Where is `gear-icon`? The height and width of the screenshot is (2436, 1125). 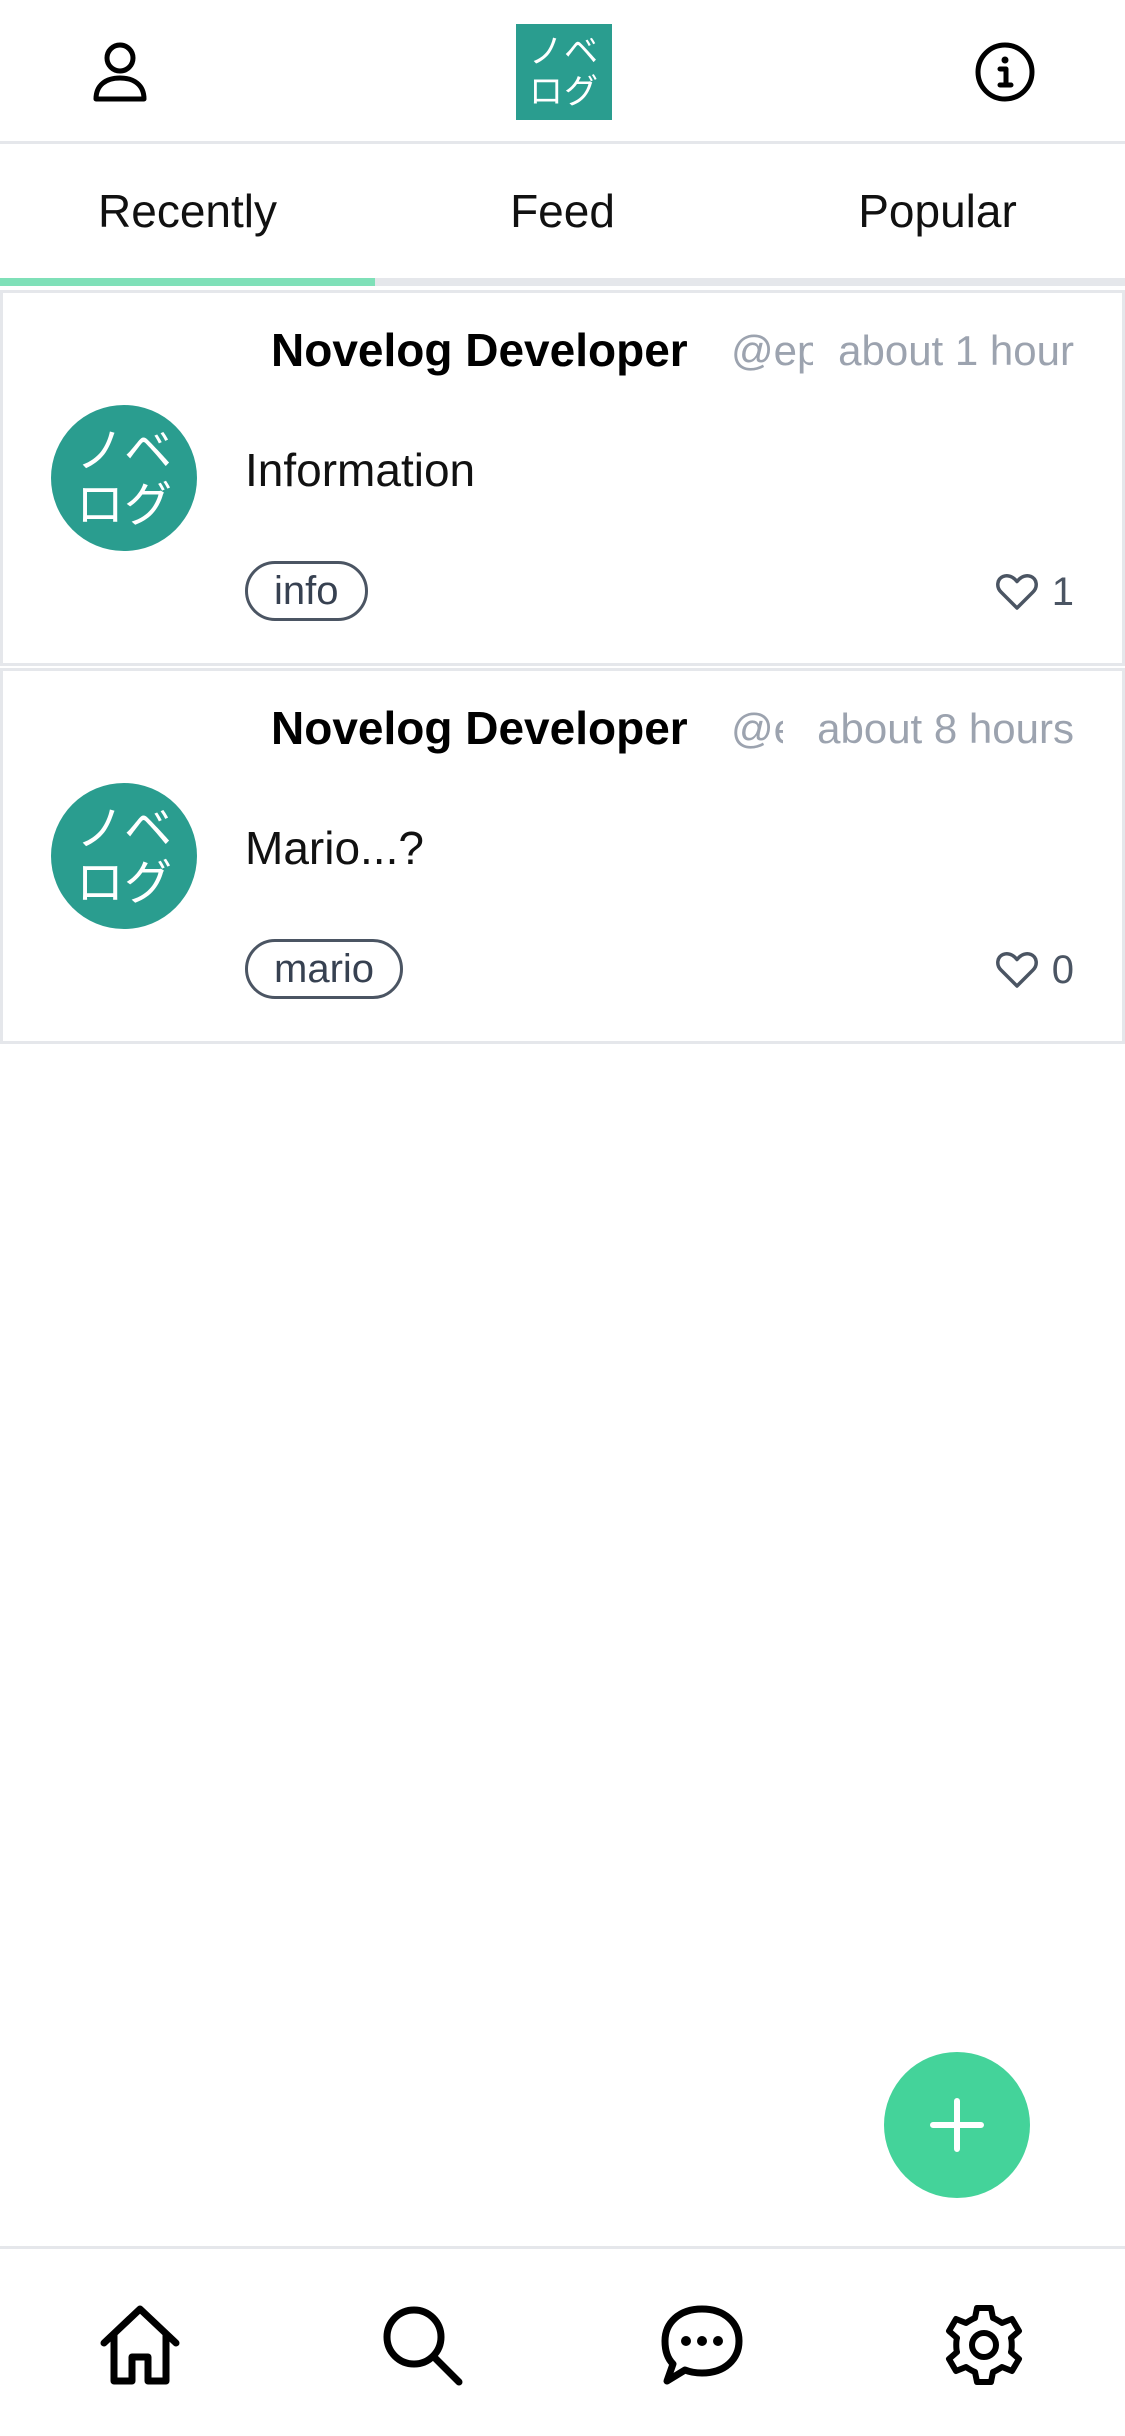
gear-icon is located at coordinates (984, 2345).